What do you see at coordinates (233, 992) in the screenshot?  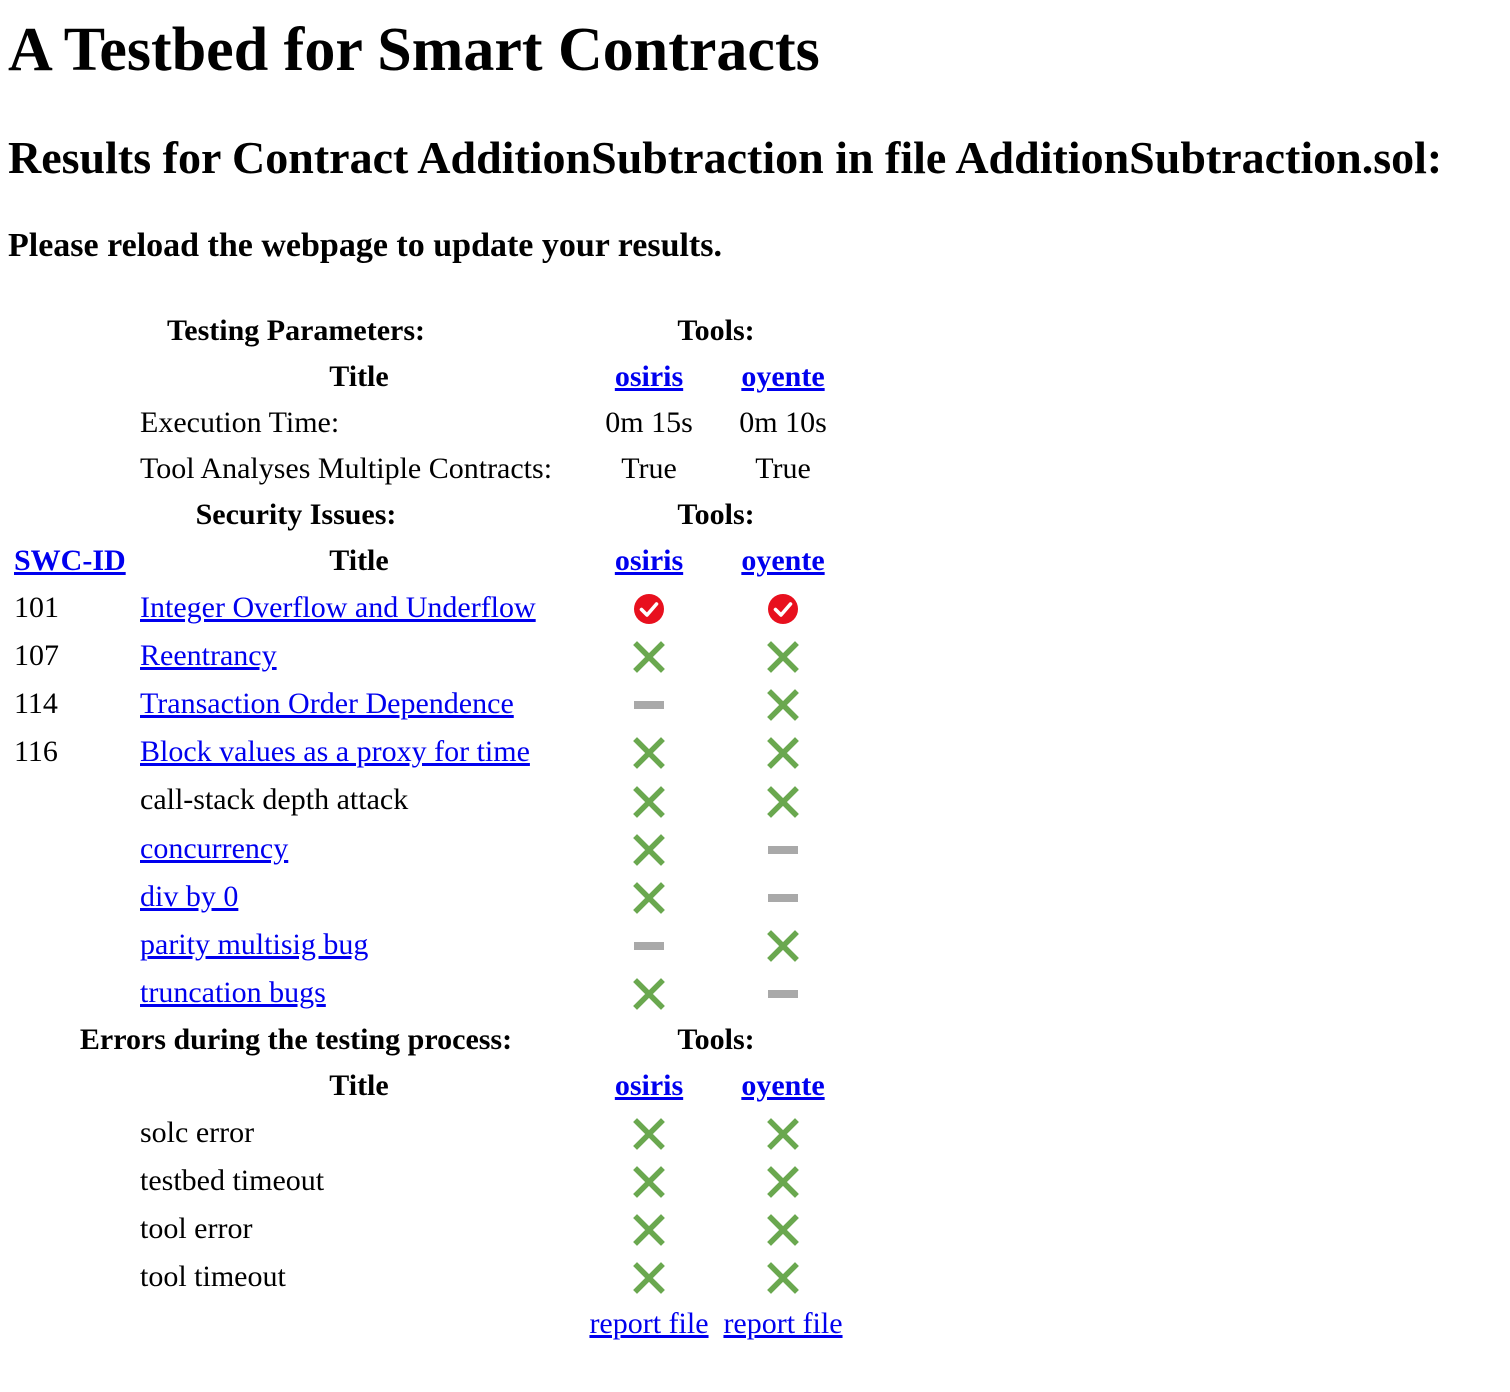 I see `issue-title-link: truncation bugs` at bounding box center [233, 992].